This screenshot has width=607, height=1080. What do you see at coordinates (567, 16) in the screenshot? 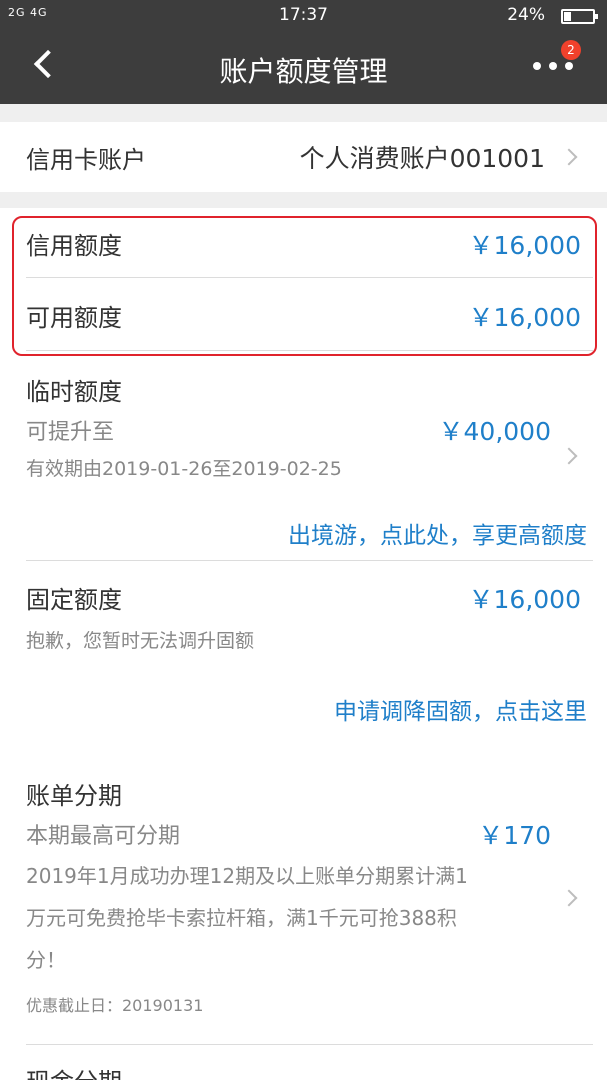
I see `battery-fill` at bounding box center [567, 16].